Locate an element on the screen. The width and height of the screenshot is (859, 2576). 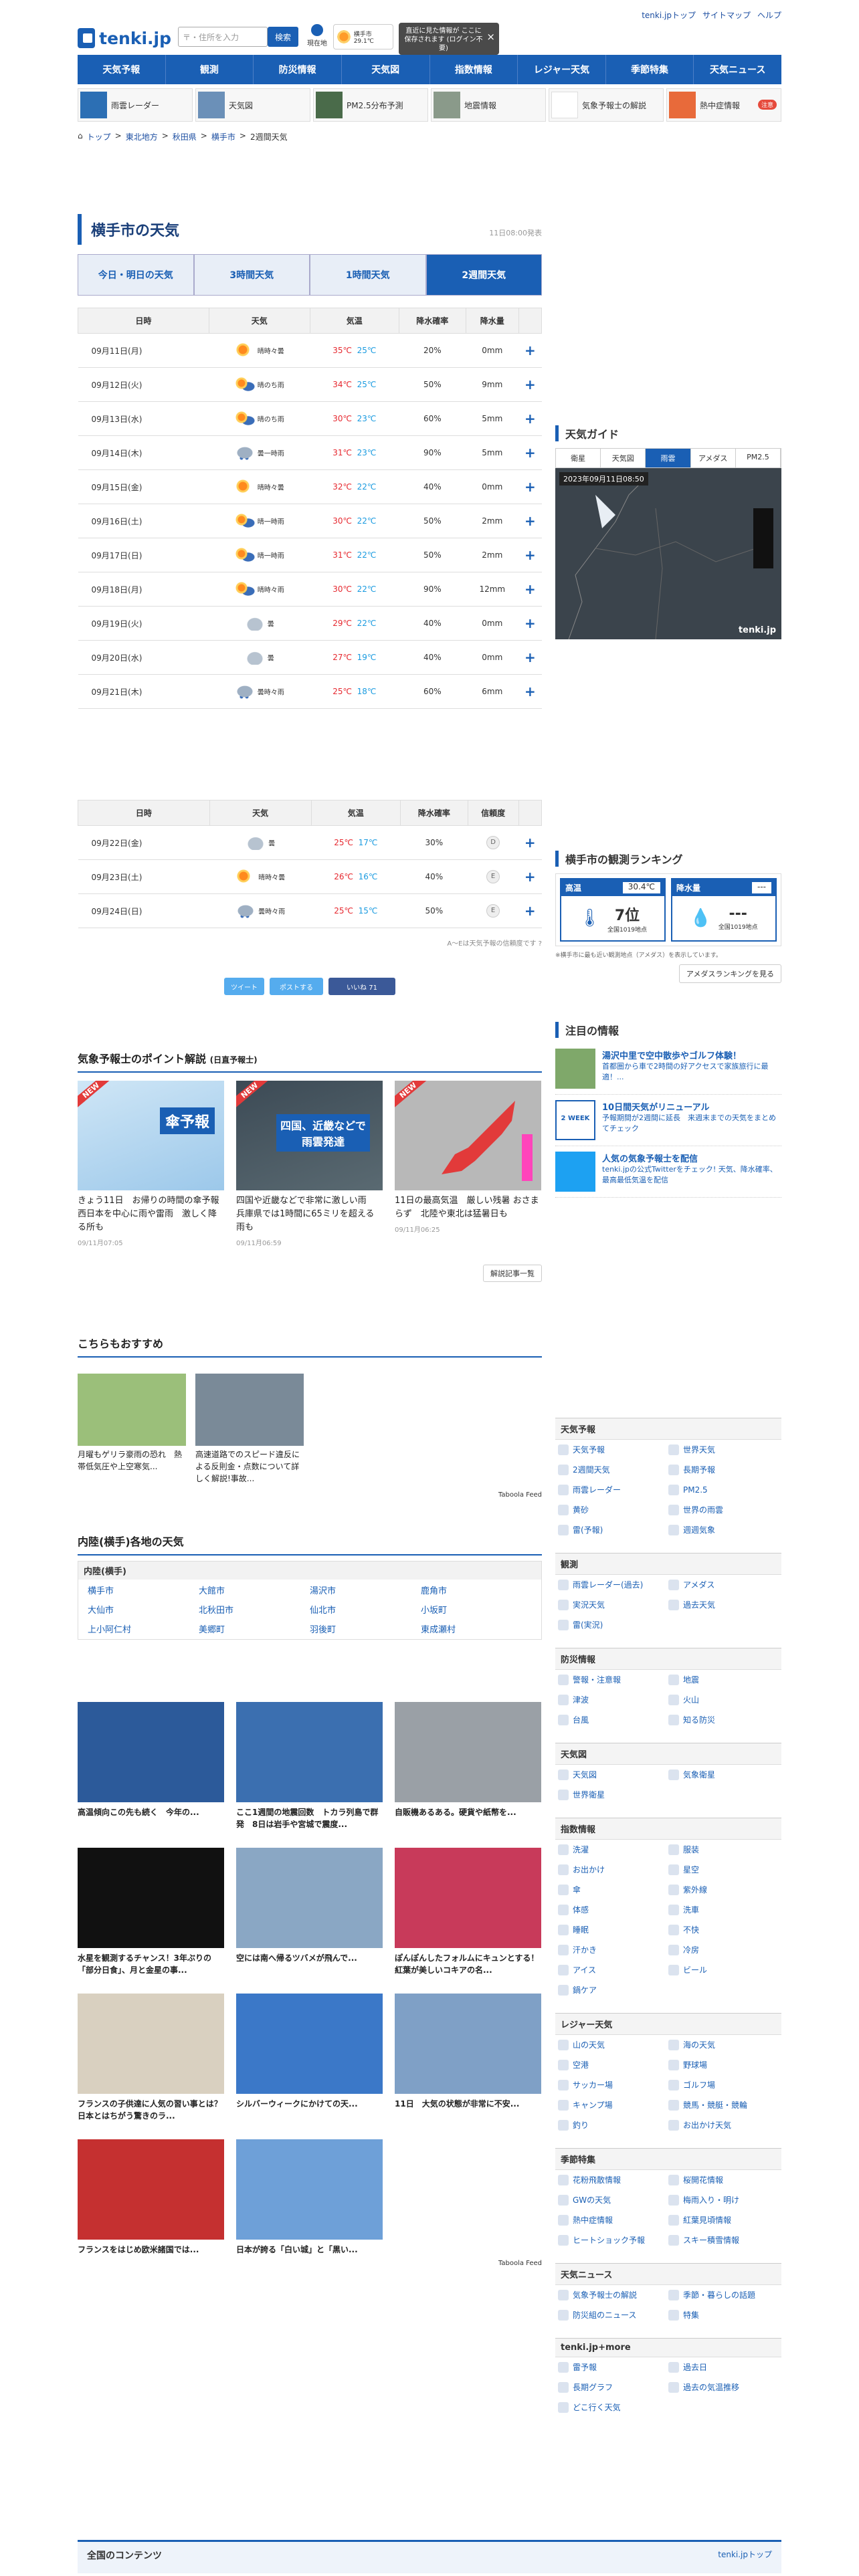
menu-link: 競馬・競艇・競輪 is located at coordinates (723, 2105).